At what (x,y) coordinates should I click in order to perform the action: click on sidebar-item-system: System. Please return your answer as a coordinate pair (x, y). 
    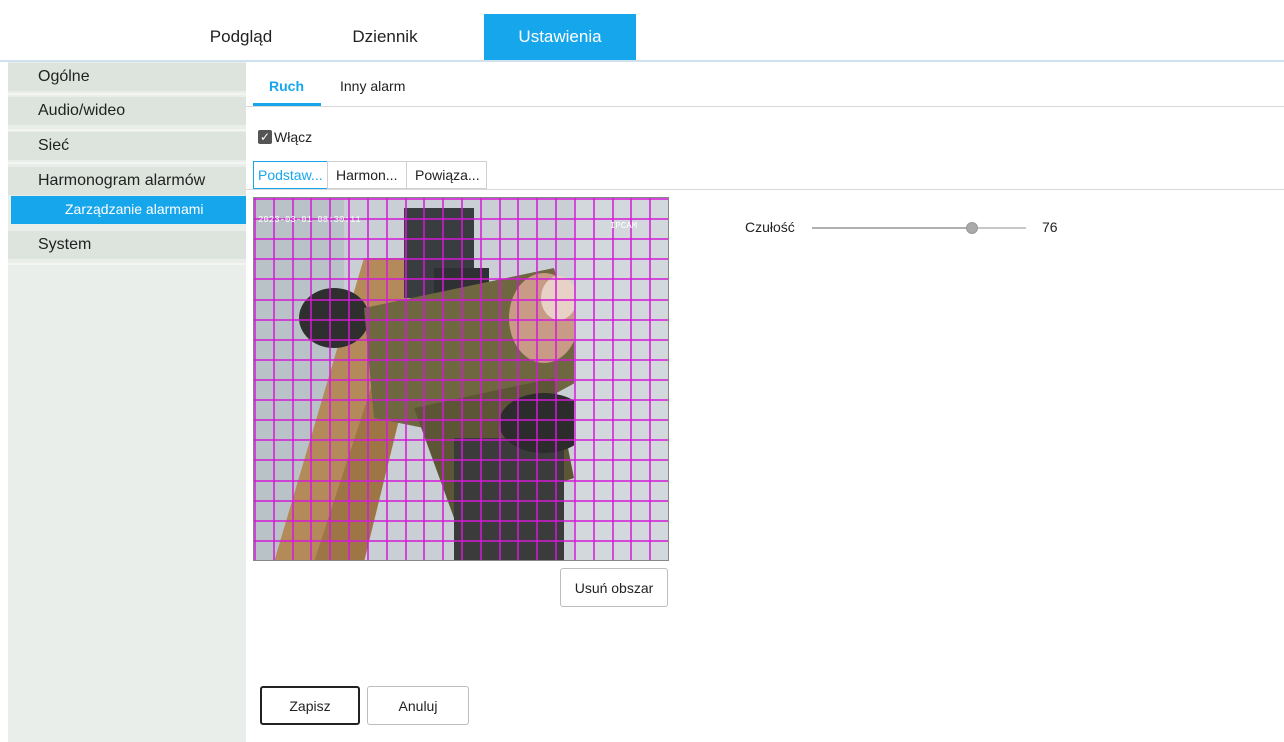
    Looking at the image, I should click on (127, 245).